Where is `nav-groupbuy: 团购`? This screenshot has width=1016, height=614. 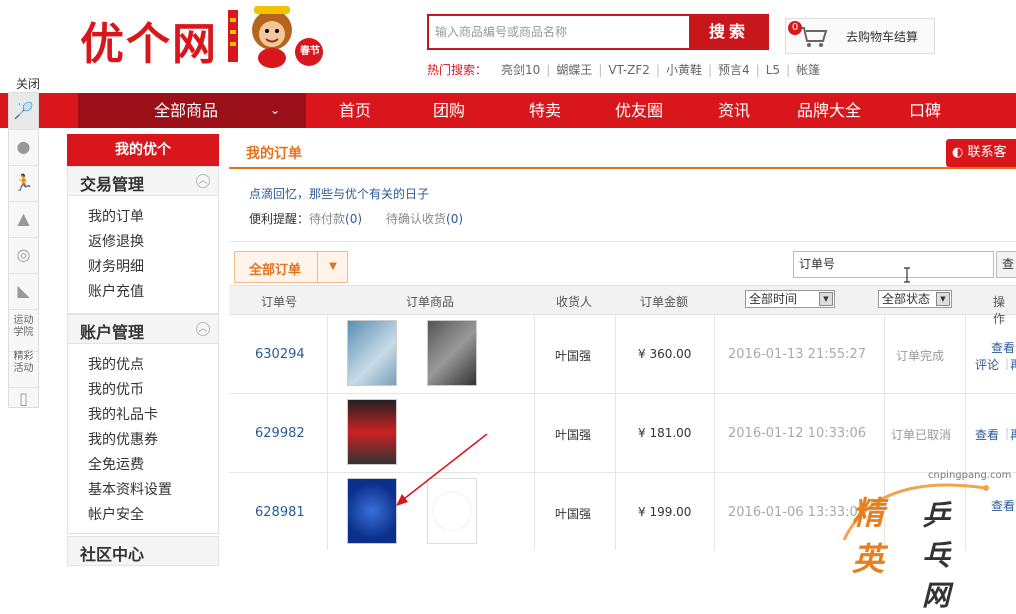
nav-groupbuy: 团购 is located at coordinates (449, 110).